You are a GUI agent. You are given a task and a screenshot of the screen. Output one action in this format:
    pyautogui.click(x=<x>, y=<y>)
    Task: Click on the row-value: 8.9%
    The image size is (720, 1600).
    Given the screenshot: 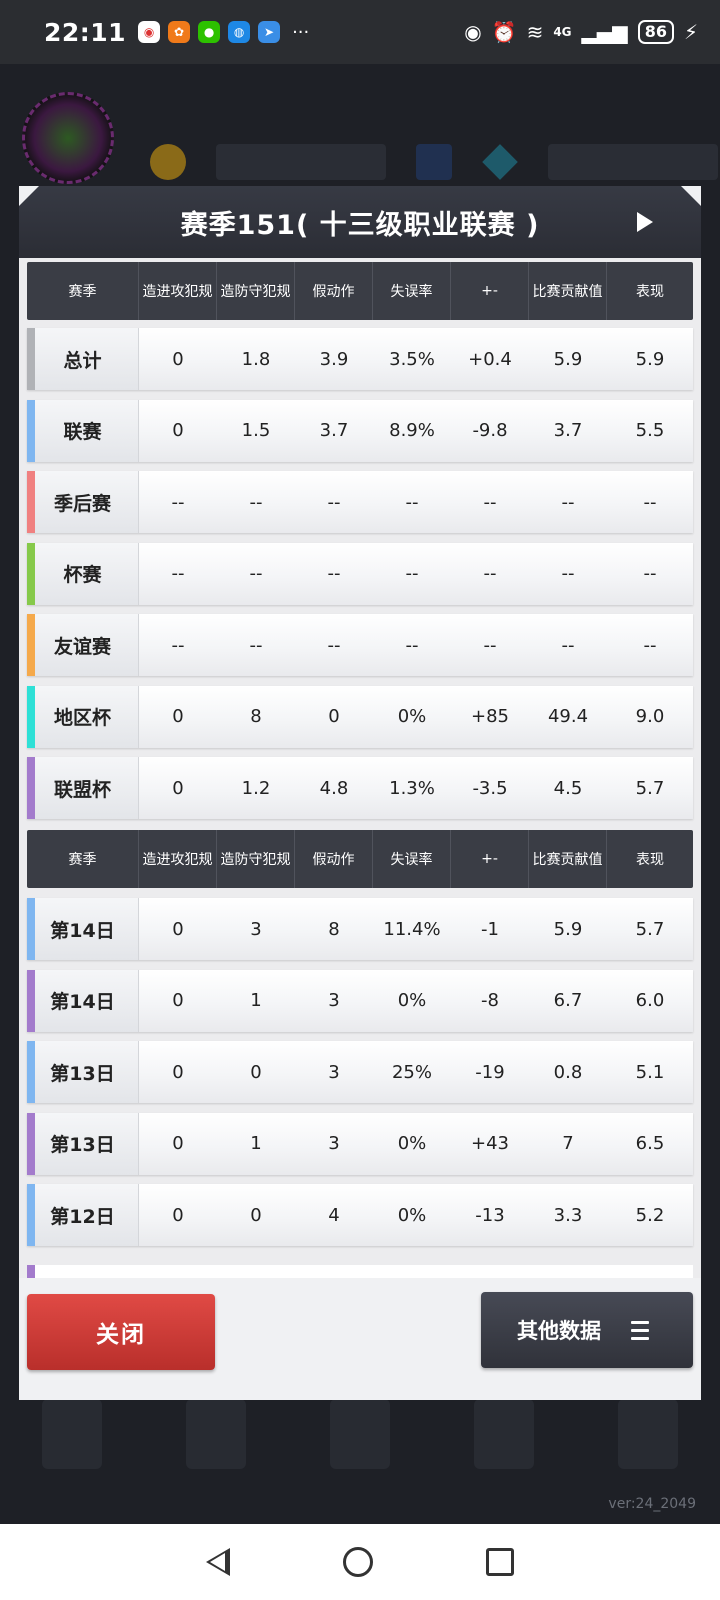 What is the action you would take?
    pyautogui.click(x=412, y=430)
    